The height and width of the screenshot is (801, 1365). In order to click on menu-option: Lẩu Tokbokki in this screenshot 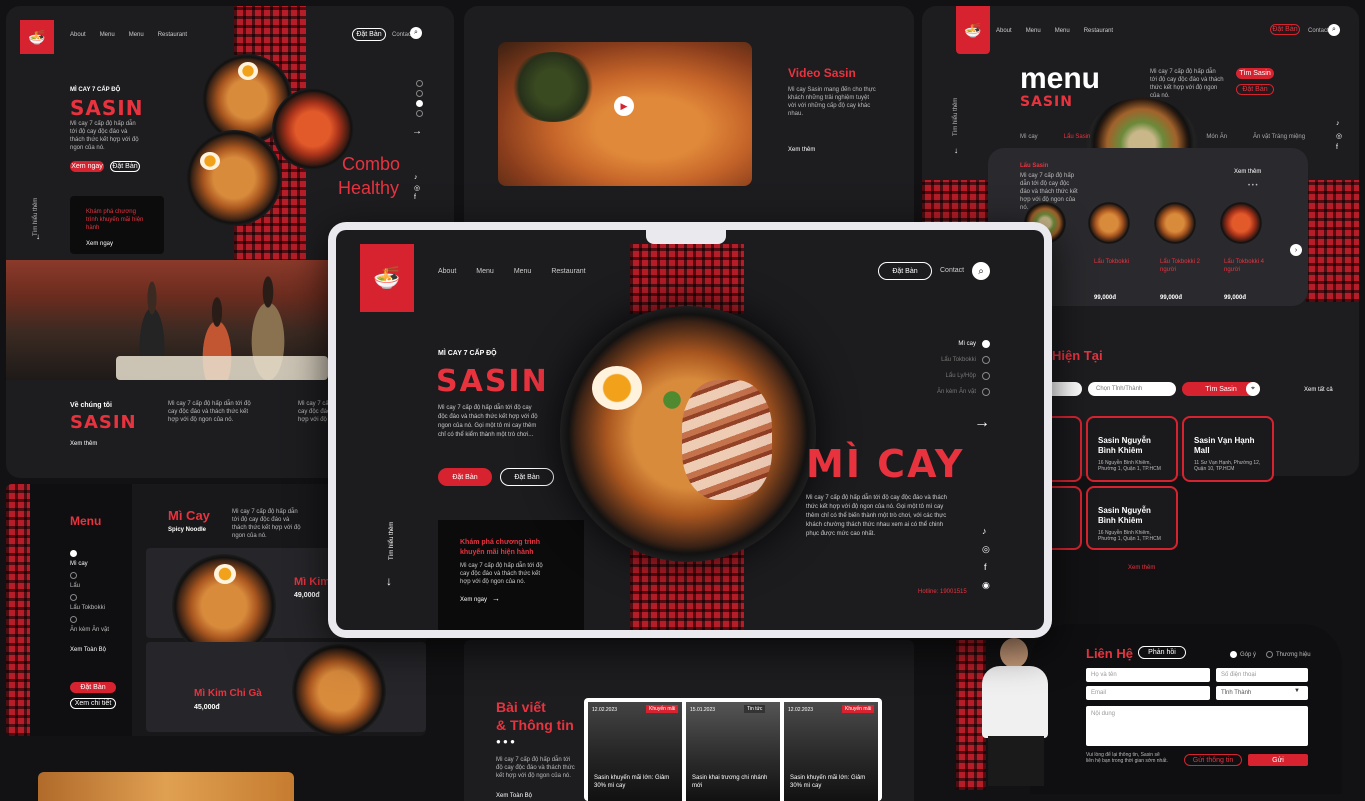, I will do `click(87, 608)`.